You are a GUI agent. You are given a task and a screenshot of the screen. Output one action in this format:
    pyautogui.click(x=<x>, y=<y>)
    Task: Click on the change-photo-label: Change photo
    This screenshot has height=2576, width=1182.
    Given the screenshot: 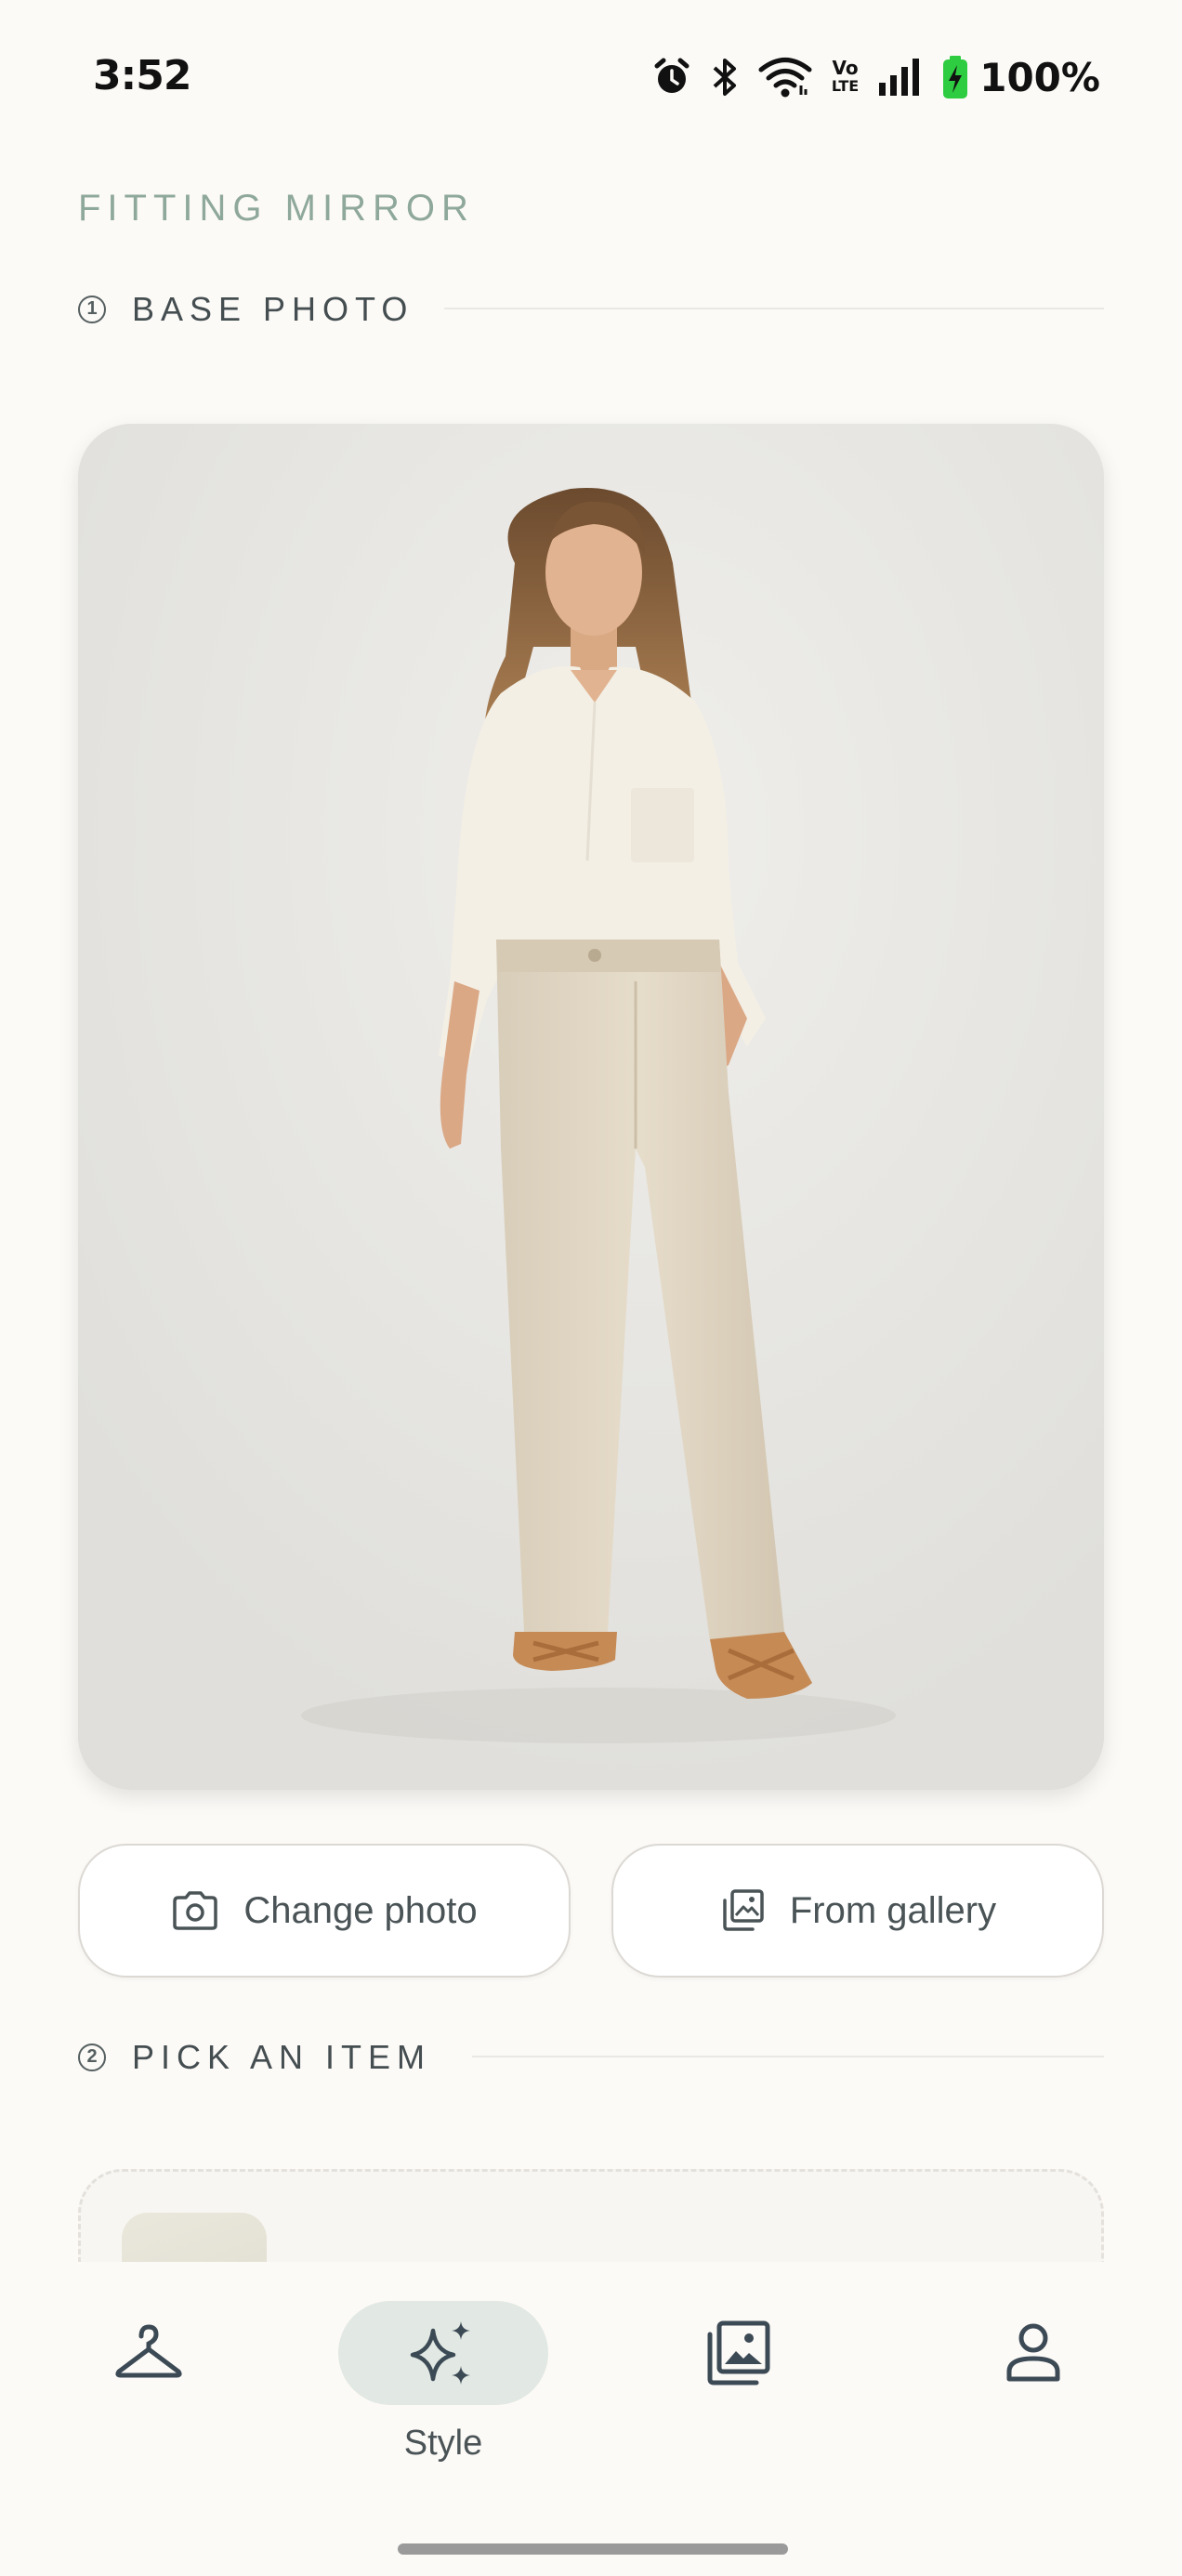 What is the action you would take?
    pyautogui.click(x=360, y=1910)
    